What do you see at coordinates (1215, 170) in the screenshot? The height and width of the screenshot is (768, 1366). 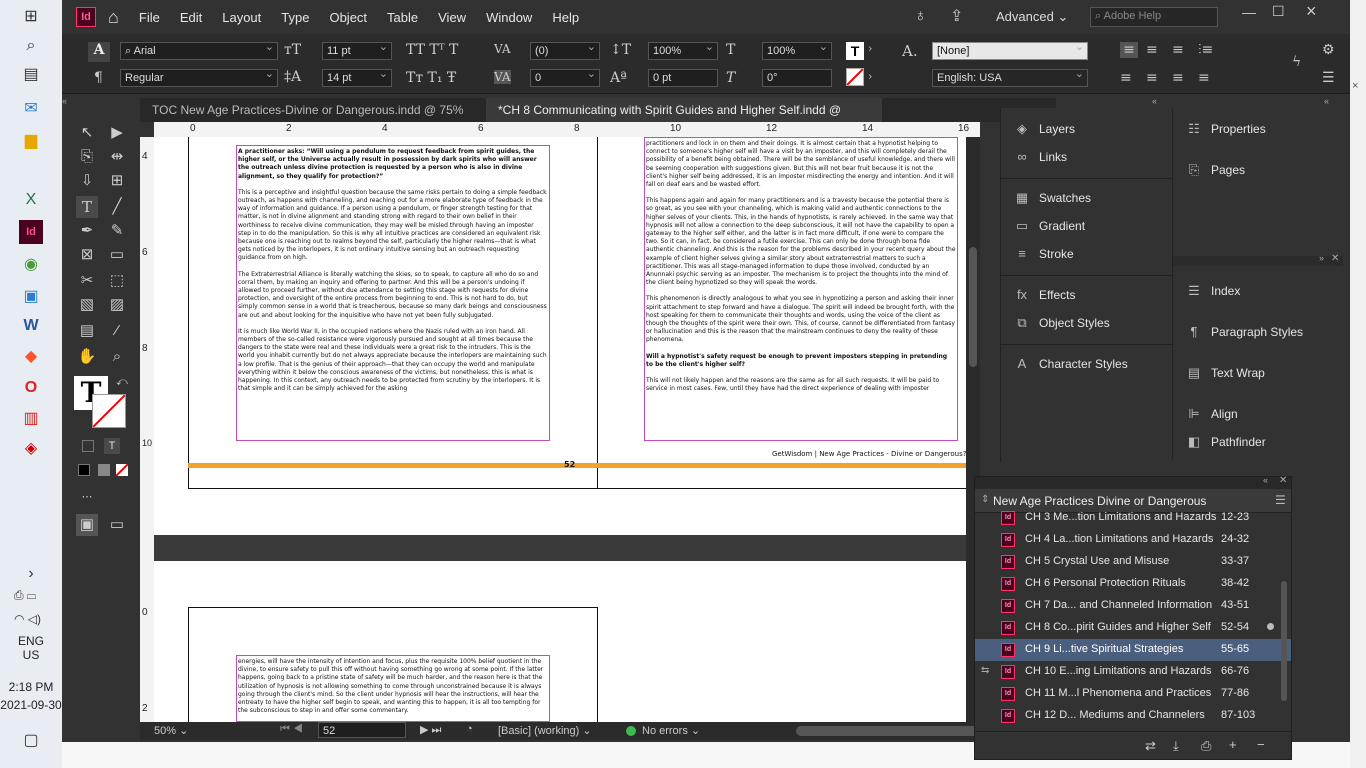 I see `panel-pages: ⎘ Pages` at bounding box center [1215, 170].